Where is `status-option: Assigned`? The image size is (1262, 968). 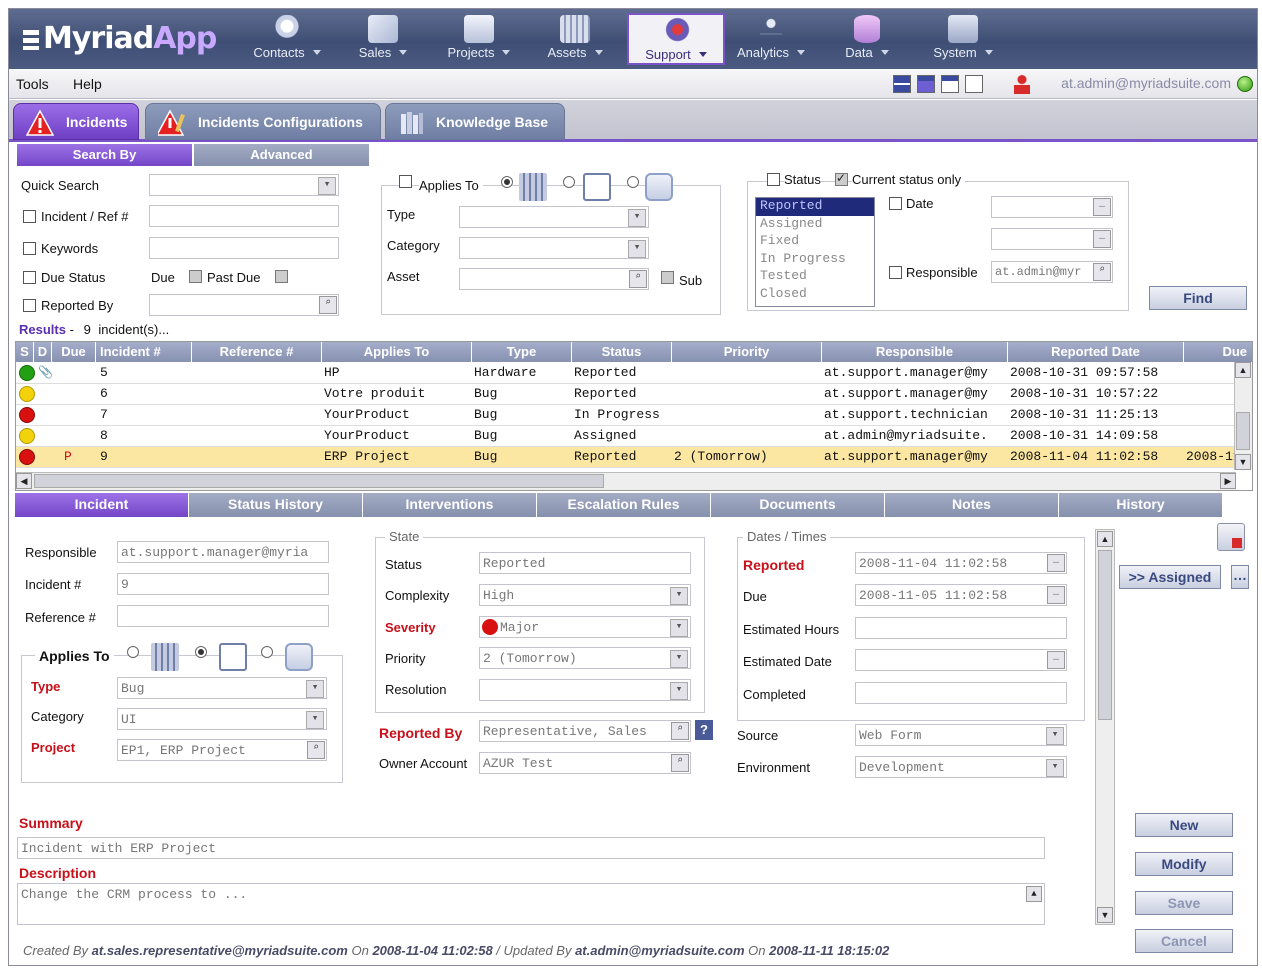 status-option: Assigned is located at coordinates (815, 225).